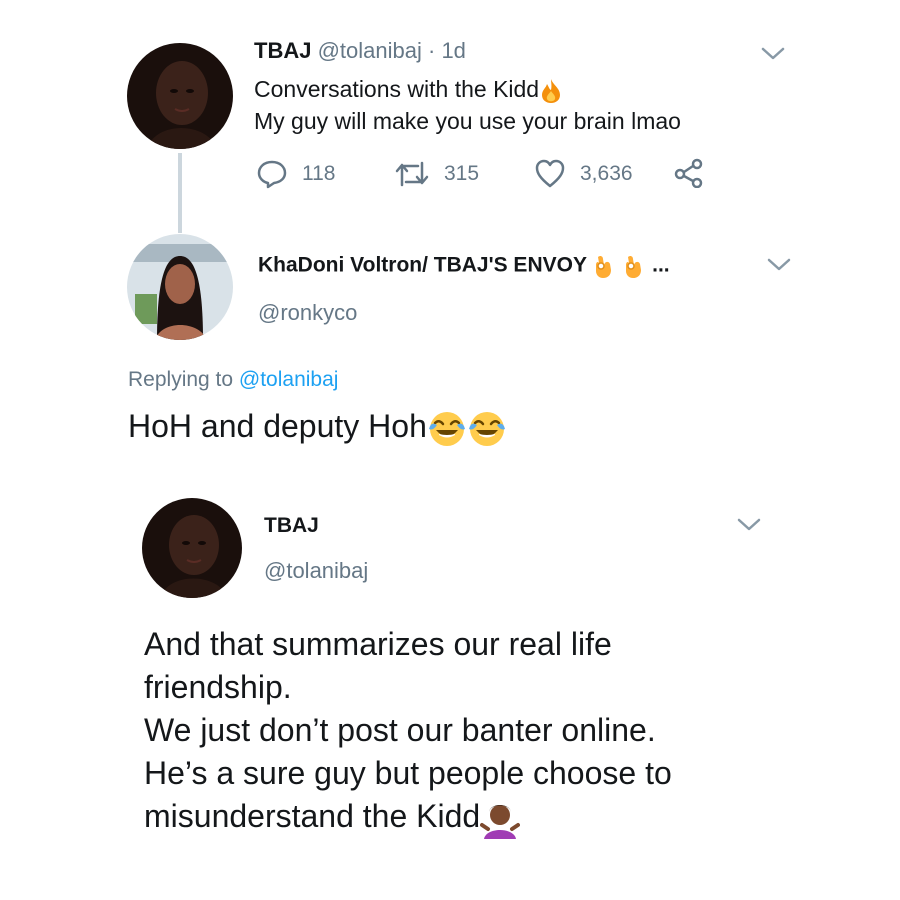 This screenshot has width=900, height=900. I want to click on heart-icon, so click(550, 173).